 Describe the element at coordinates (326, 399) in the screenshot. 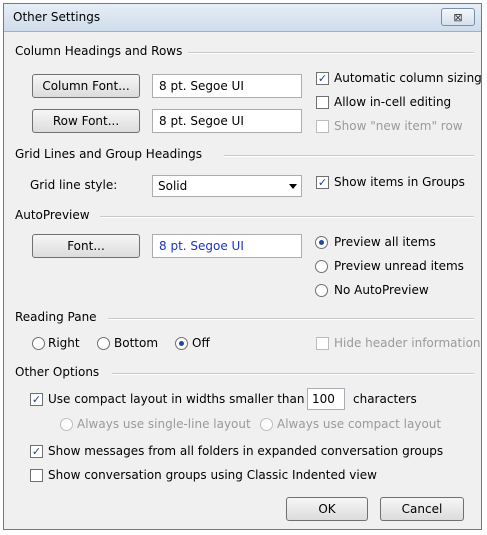

I see `compact-width-field: 100` at that location.